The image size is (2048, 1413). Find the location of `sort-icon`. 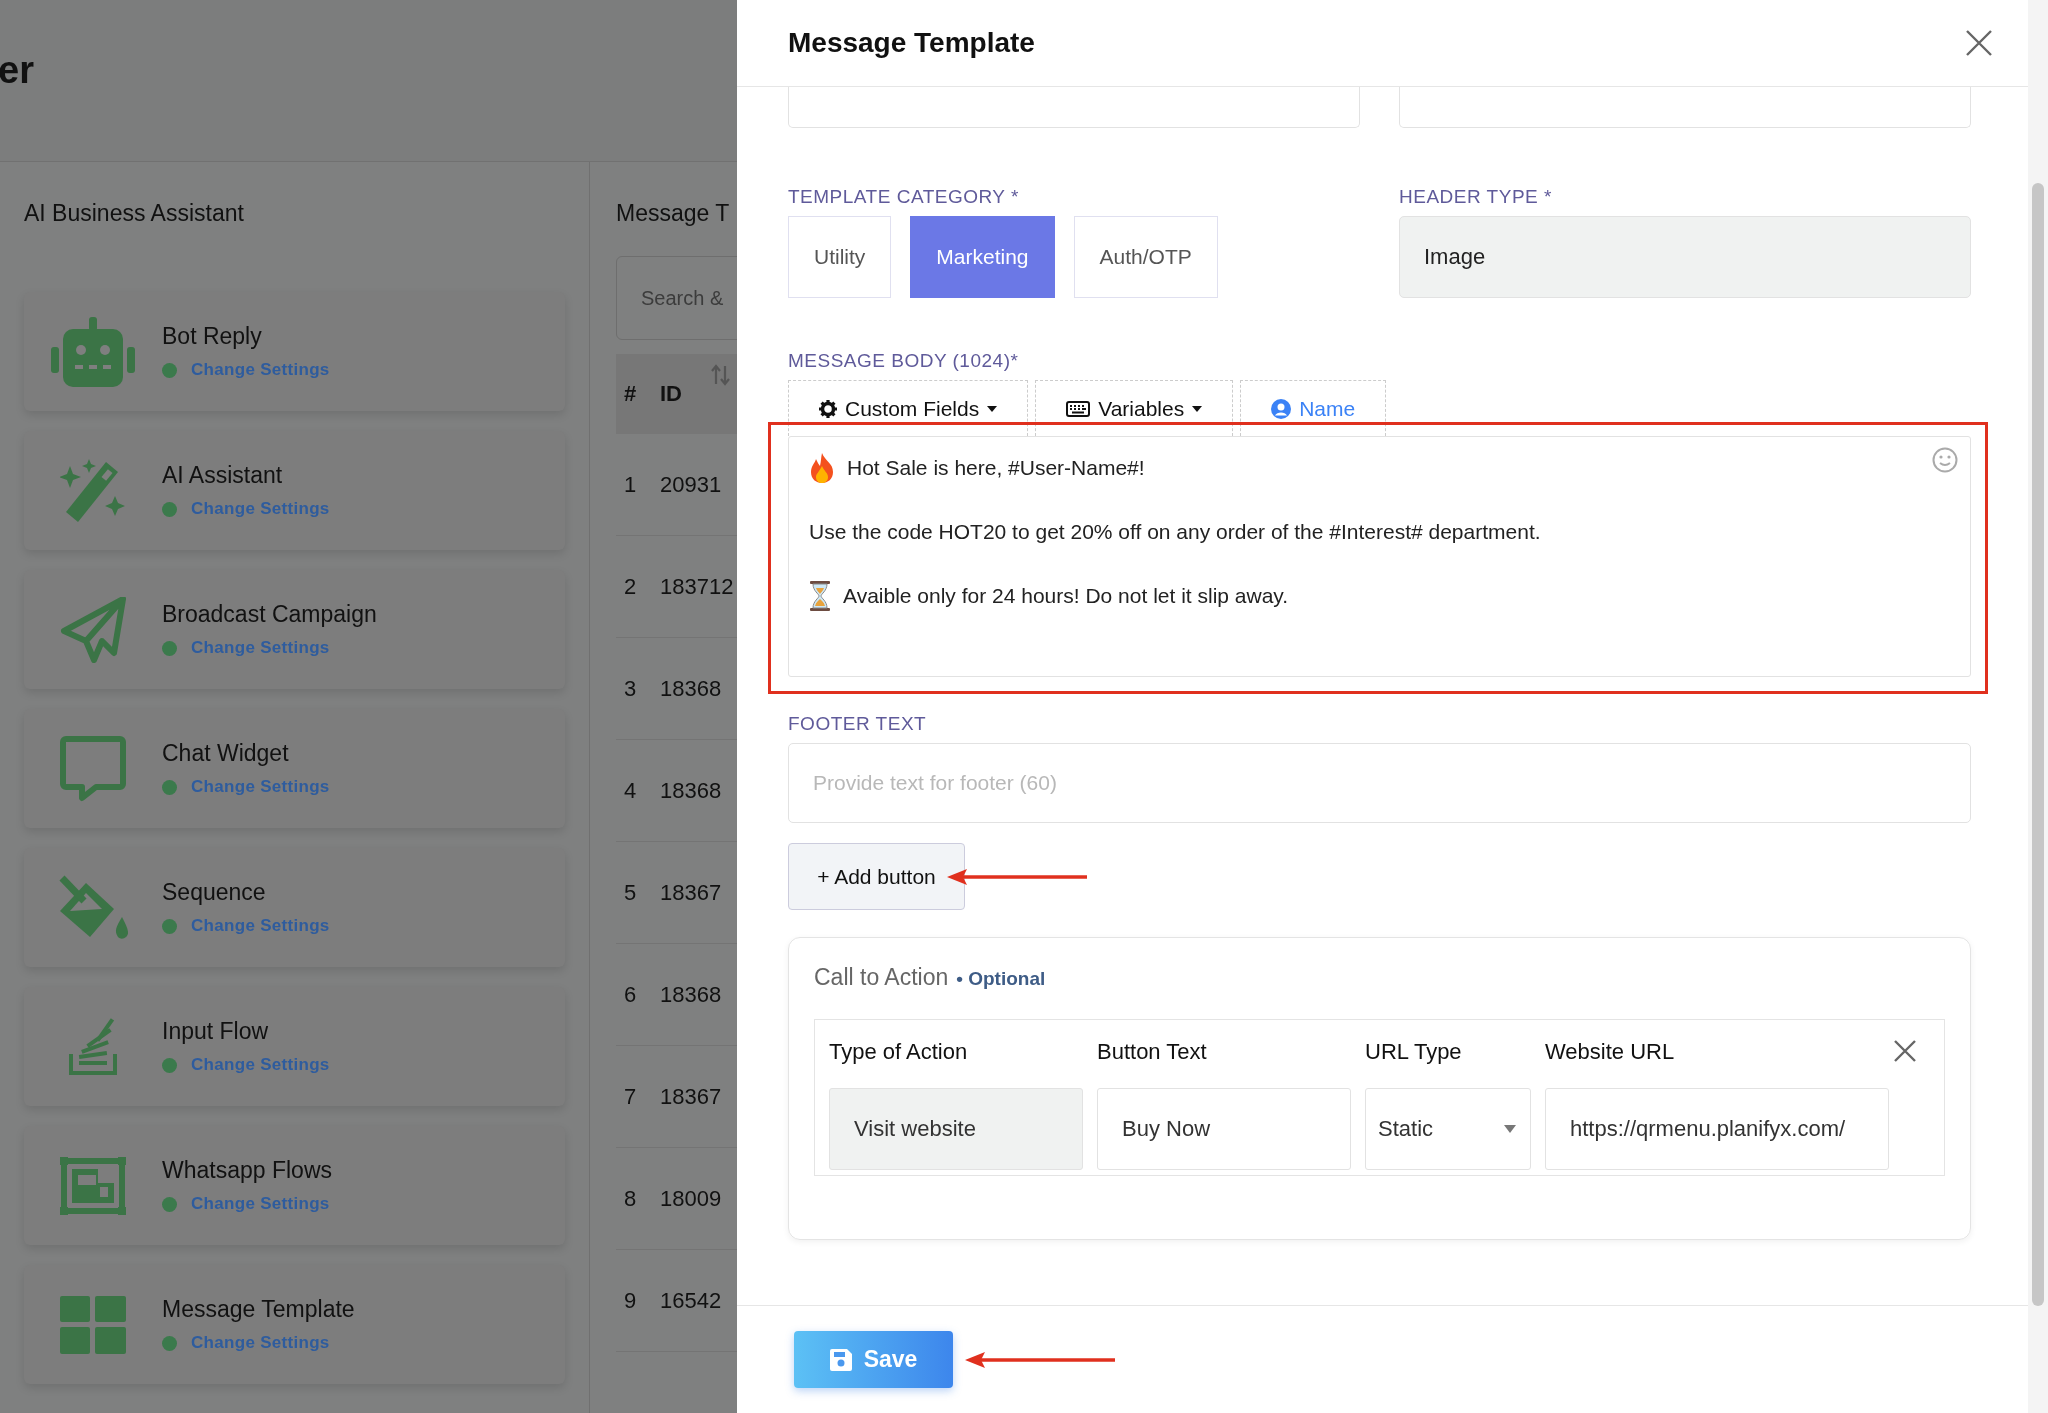

sort-icon is located at coordinates (721, 375).